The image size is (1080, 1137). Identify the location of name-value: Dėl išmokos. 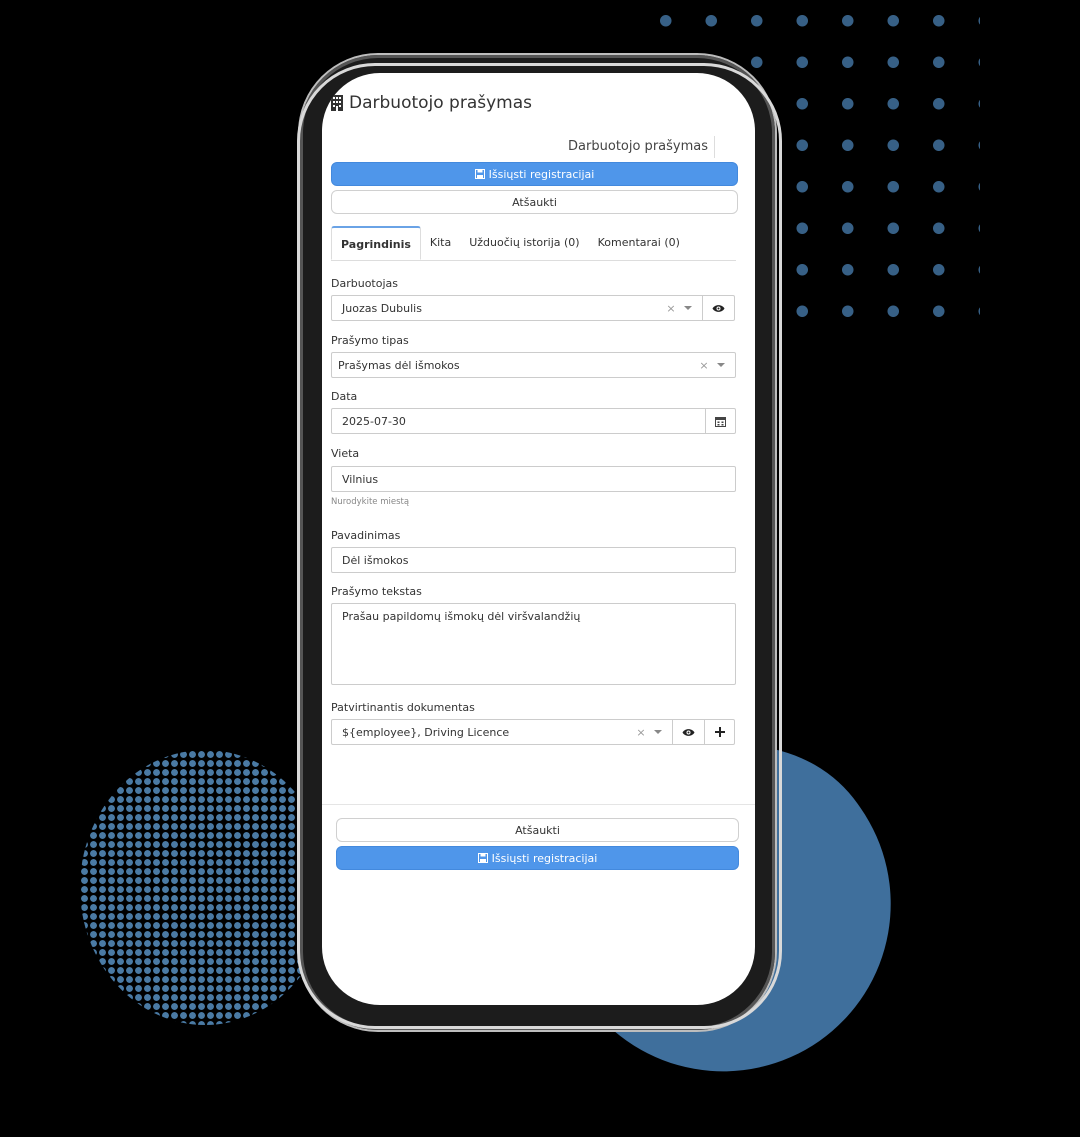
(375, 560).